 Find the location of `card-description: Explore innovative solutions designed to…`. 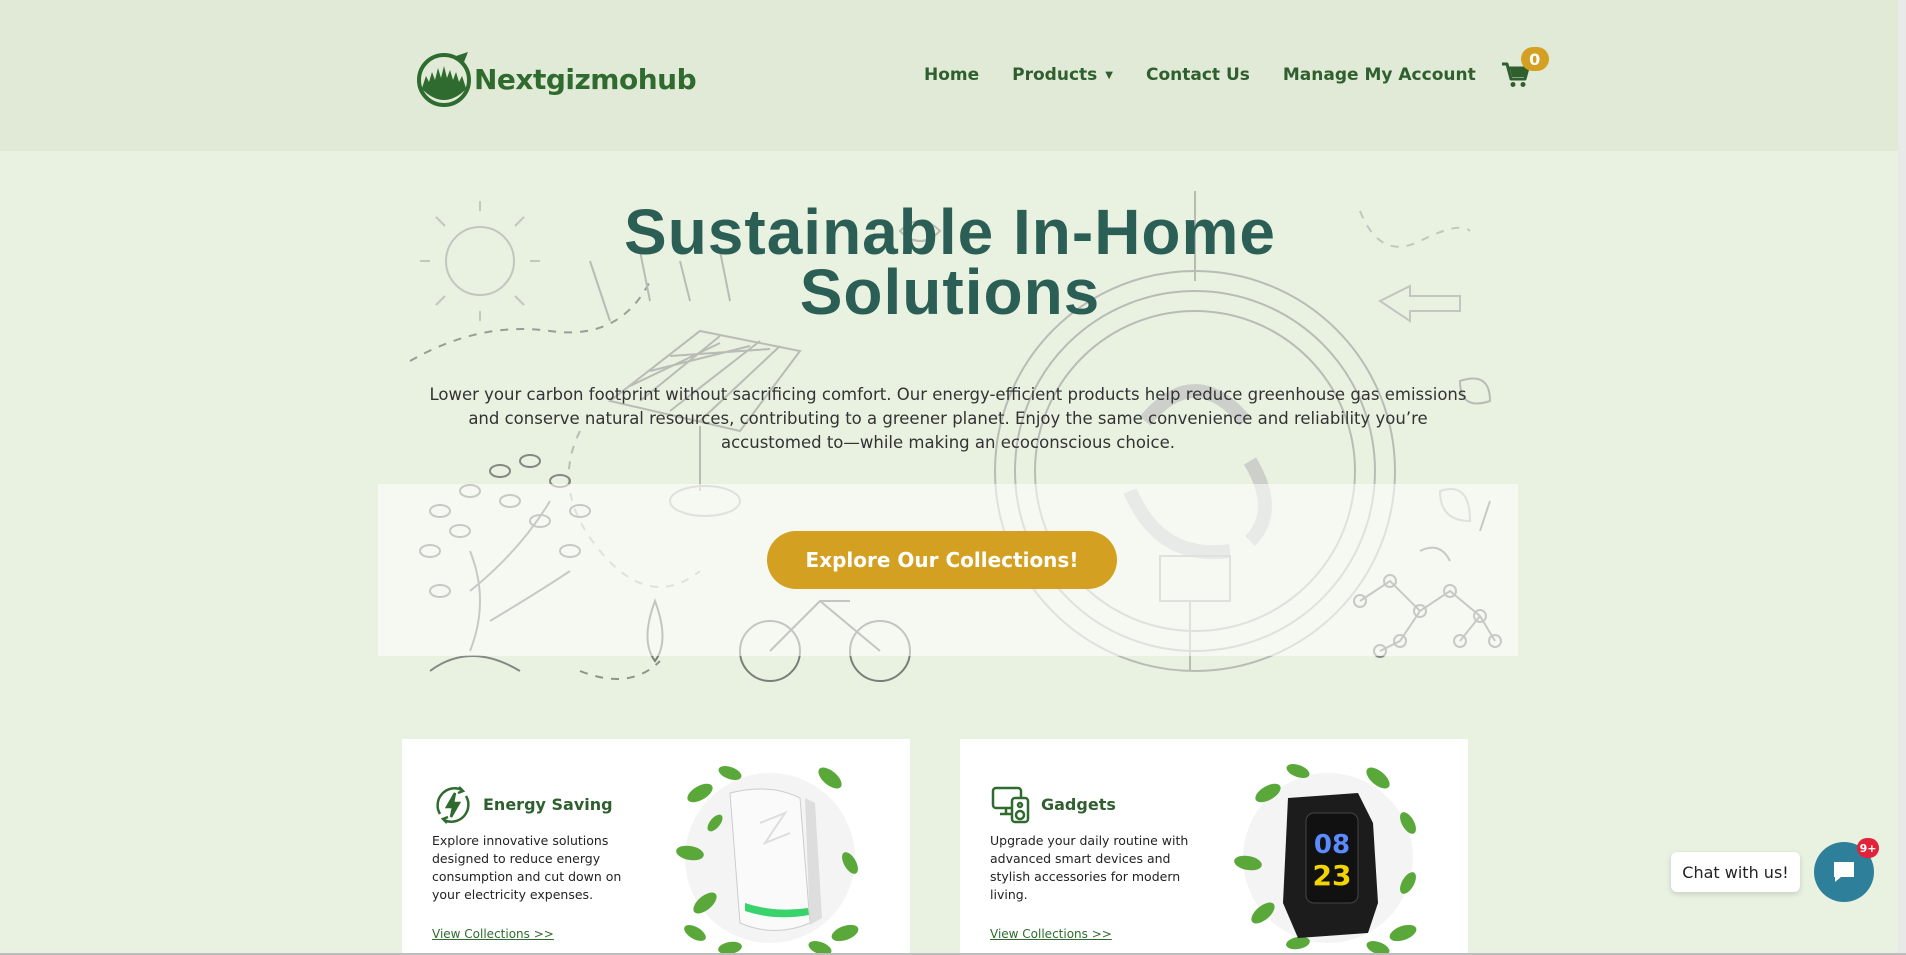

card-description: Explore innovative solutions designed to… is located at coordinates (527, 867).